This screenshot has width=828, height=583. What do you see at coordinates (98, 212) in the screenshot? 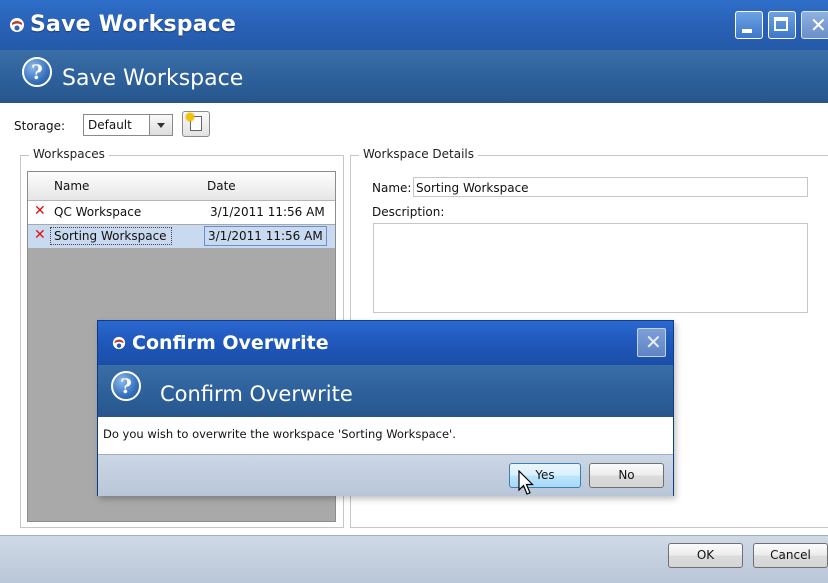
I see `workspace-name: QC Workspace` at bounding box center [98, 212].